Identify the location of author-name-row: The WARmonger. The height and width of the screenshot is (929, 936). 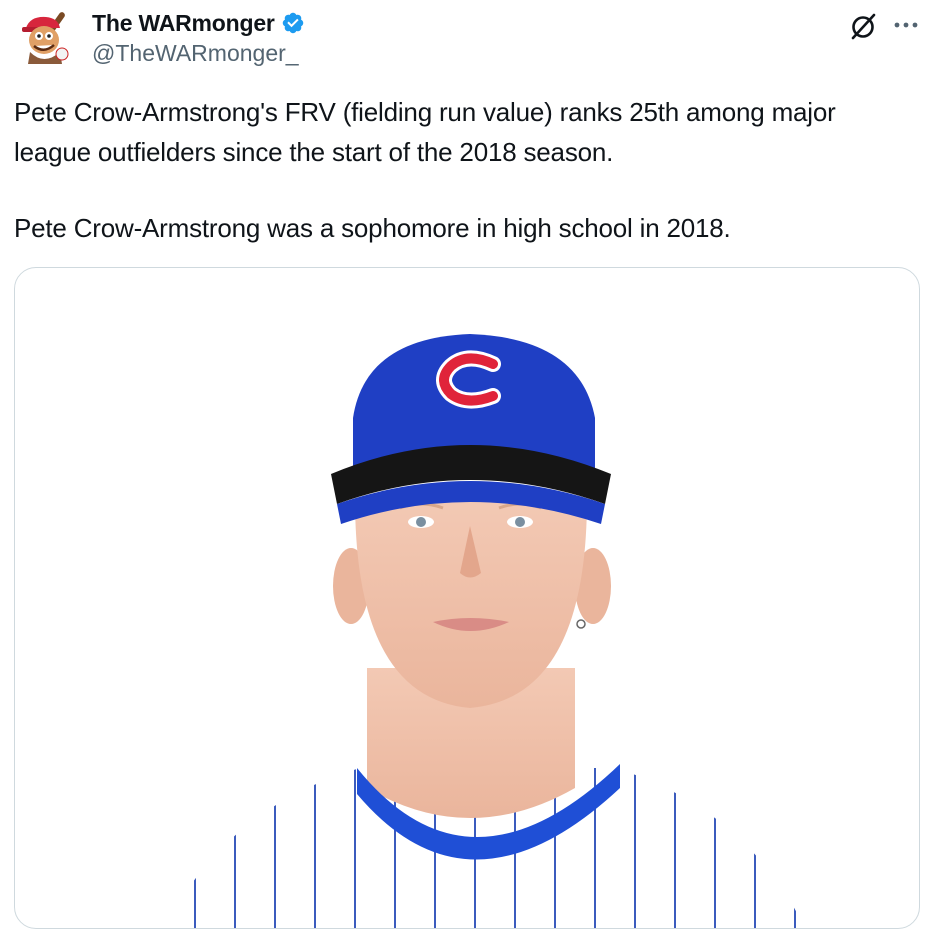
(198, 23).